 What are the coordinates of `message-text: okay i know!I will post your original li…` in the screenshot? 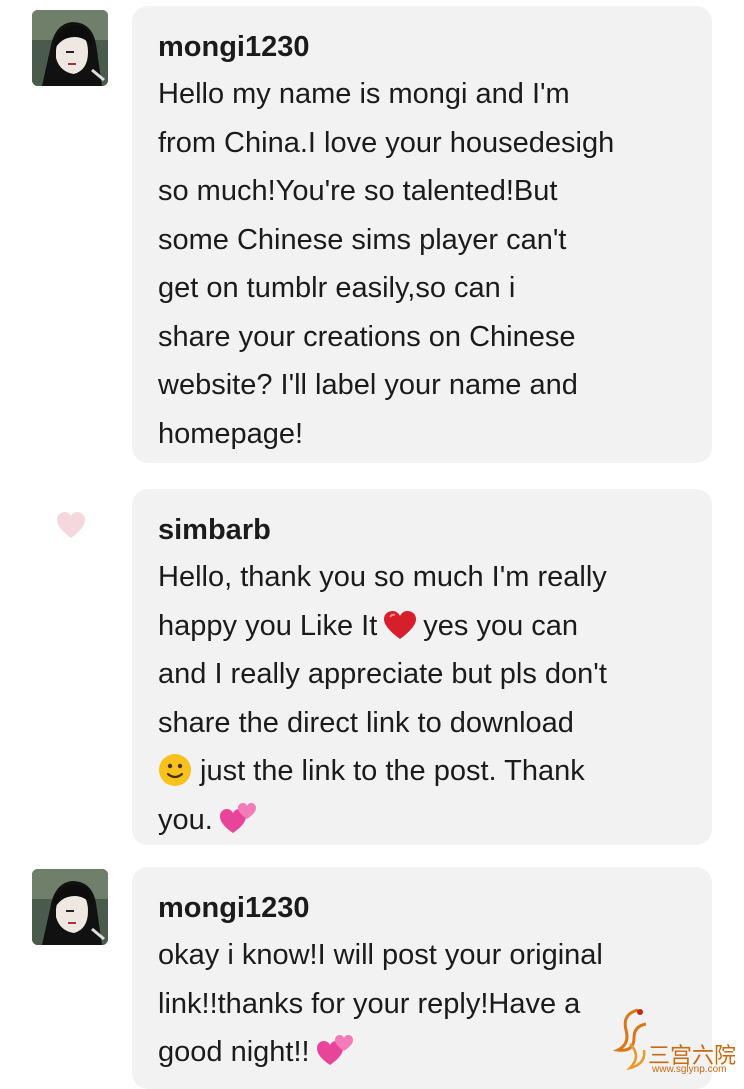 It's located at (422, 1004).